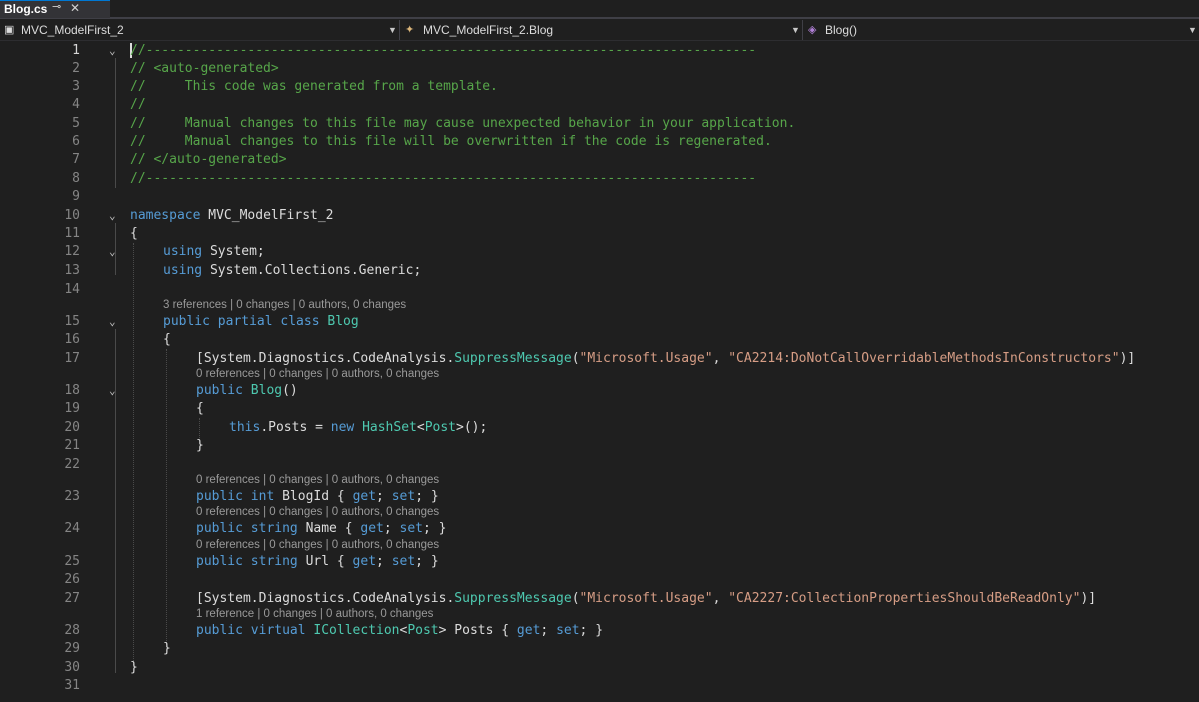  What do you see at coordinates (76, 159) in the screenshot?
I see `line-number: 7` at bounding box center [76, 159].